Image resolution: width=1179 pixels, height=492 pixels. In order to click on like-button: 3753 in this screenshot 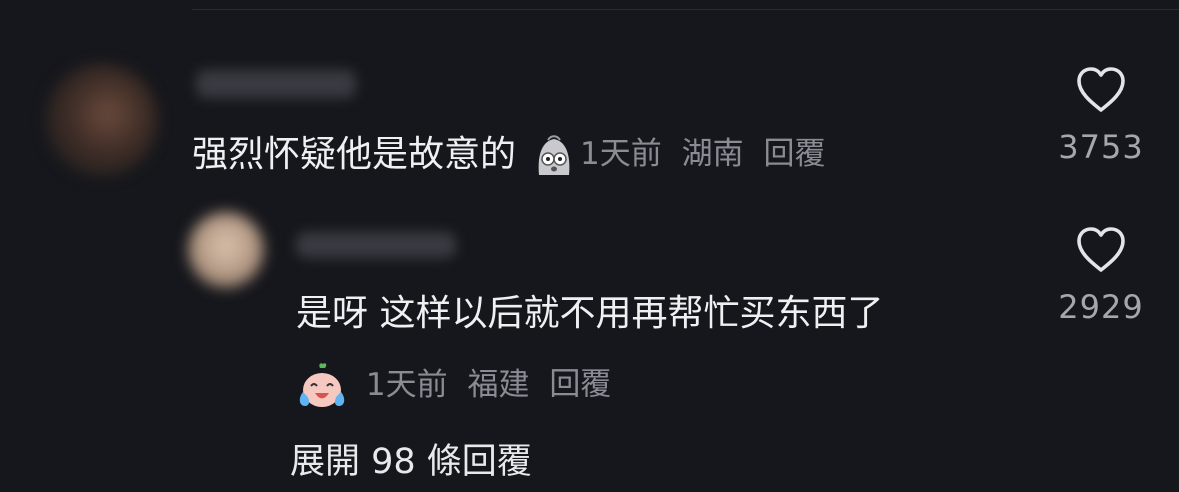, I will do `click(1101, 116)`.